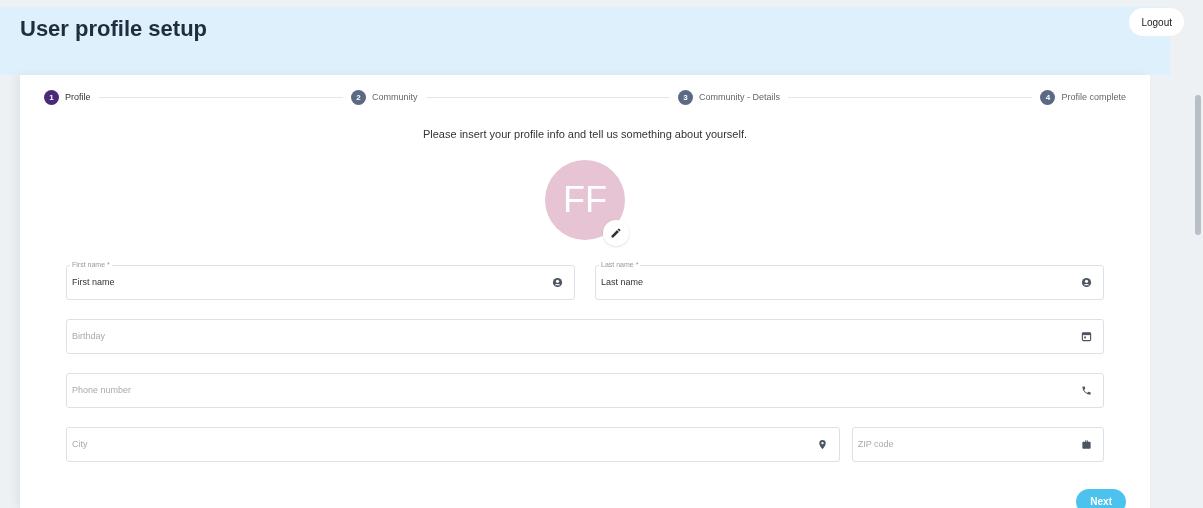 Image resolution: width=1203 pixels, height=508 pixels. Describe the element at coordinates (453, 444) in the screenshot. I see `input-field: City` at that location.